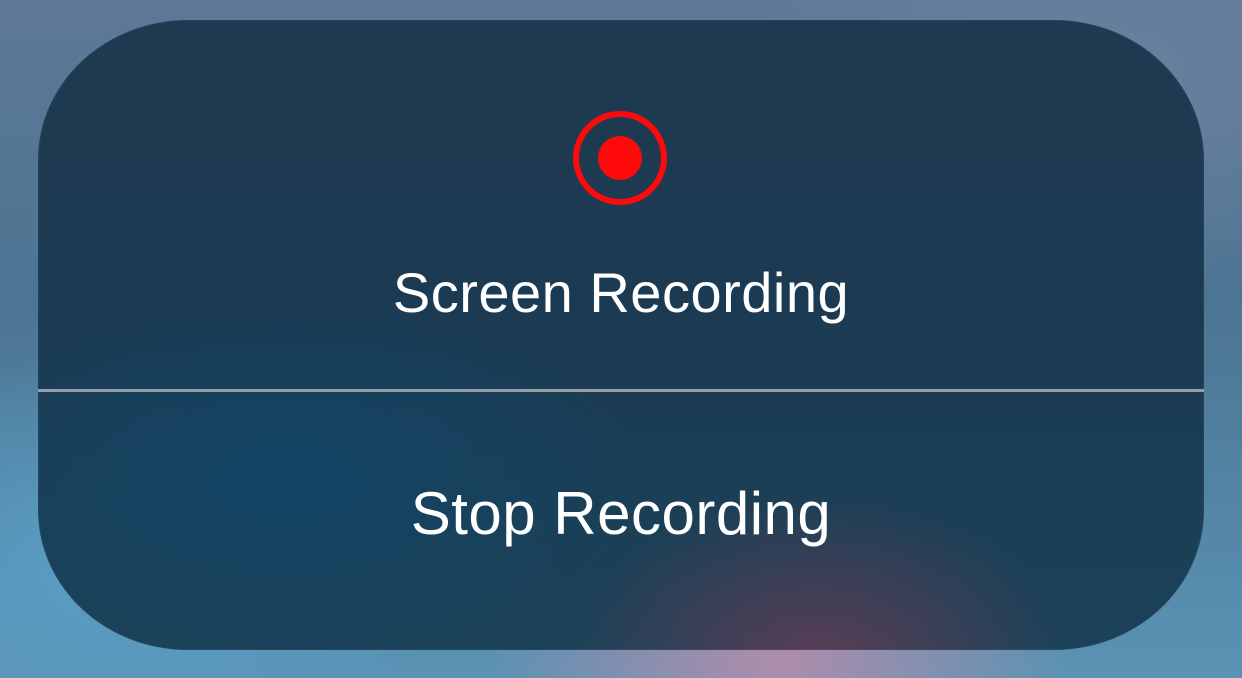  I want to click on record-icon, so click(620, 158).